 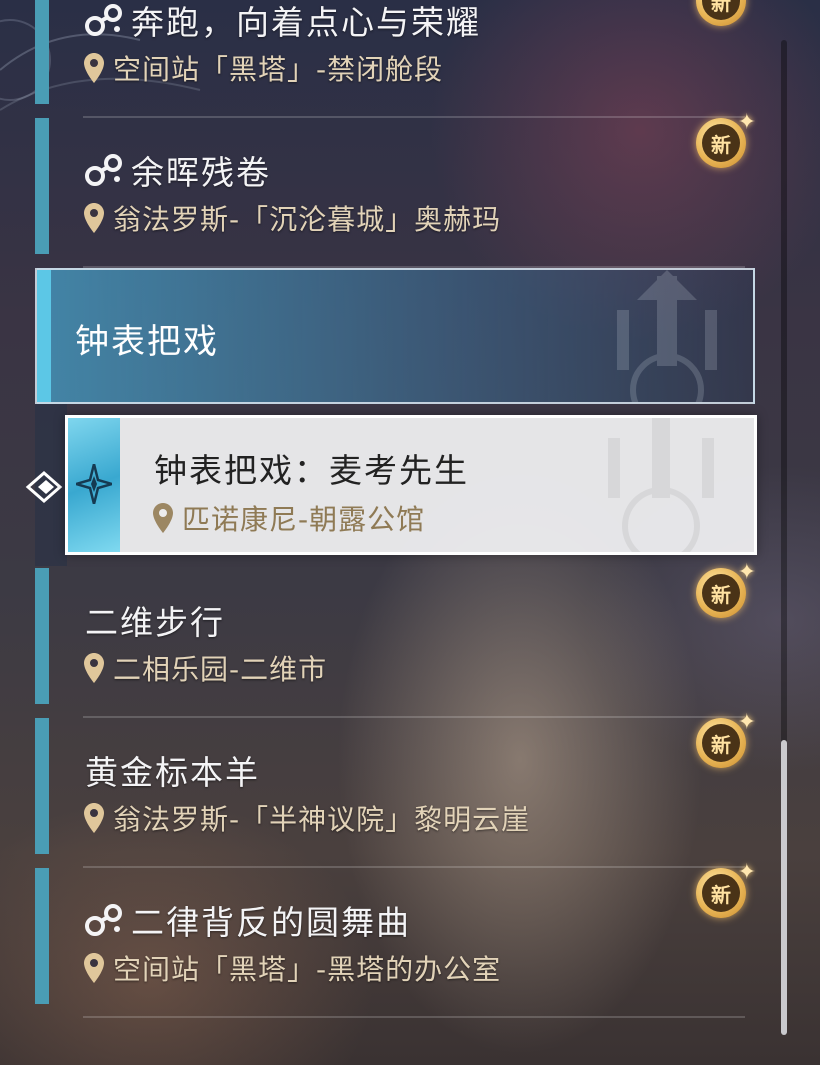 What do you see at coordinates (271, 922) in the screenshot?
I see `quest-title: 二律背反的圆舞曲` at bounding box center [271, 922].